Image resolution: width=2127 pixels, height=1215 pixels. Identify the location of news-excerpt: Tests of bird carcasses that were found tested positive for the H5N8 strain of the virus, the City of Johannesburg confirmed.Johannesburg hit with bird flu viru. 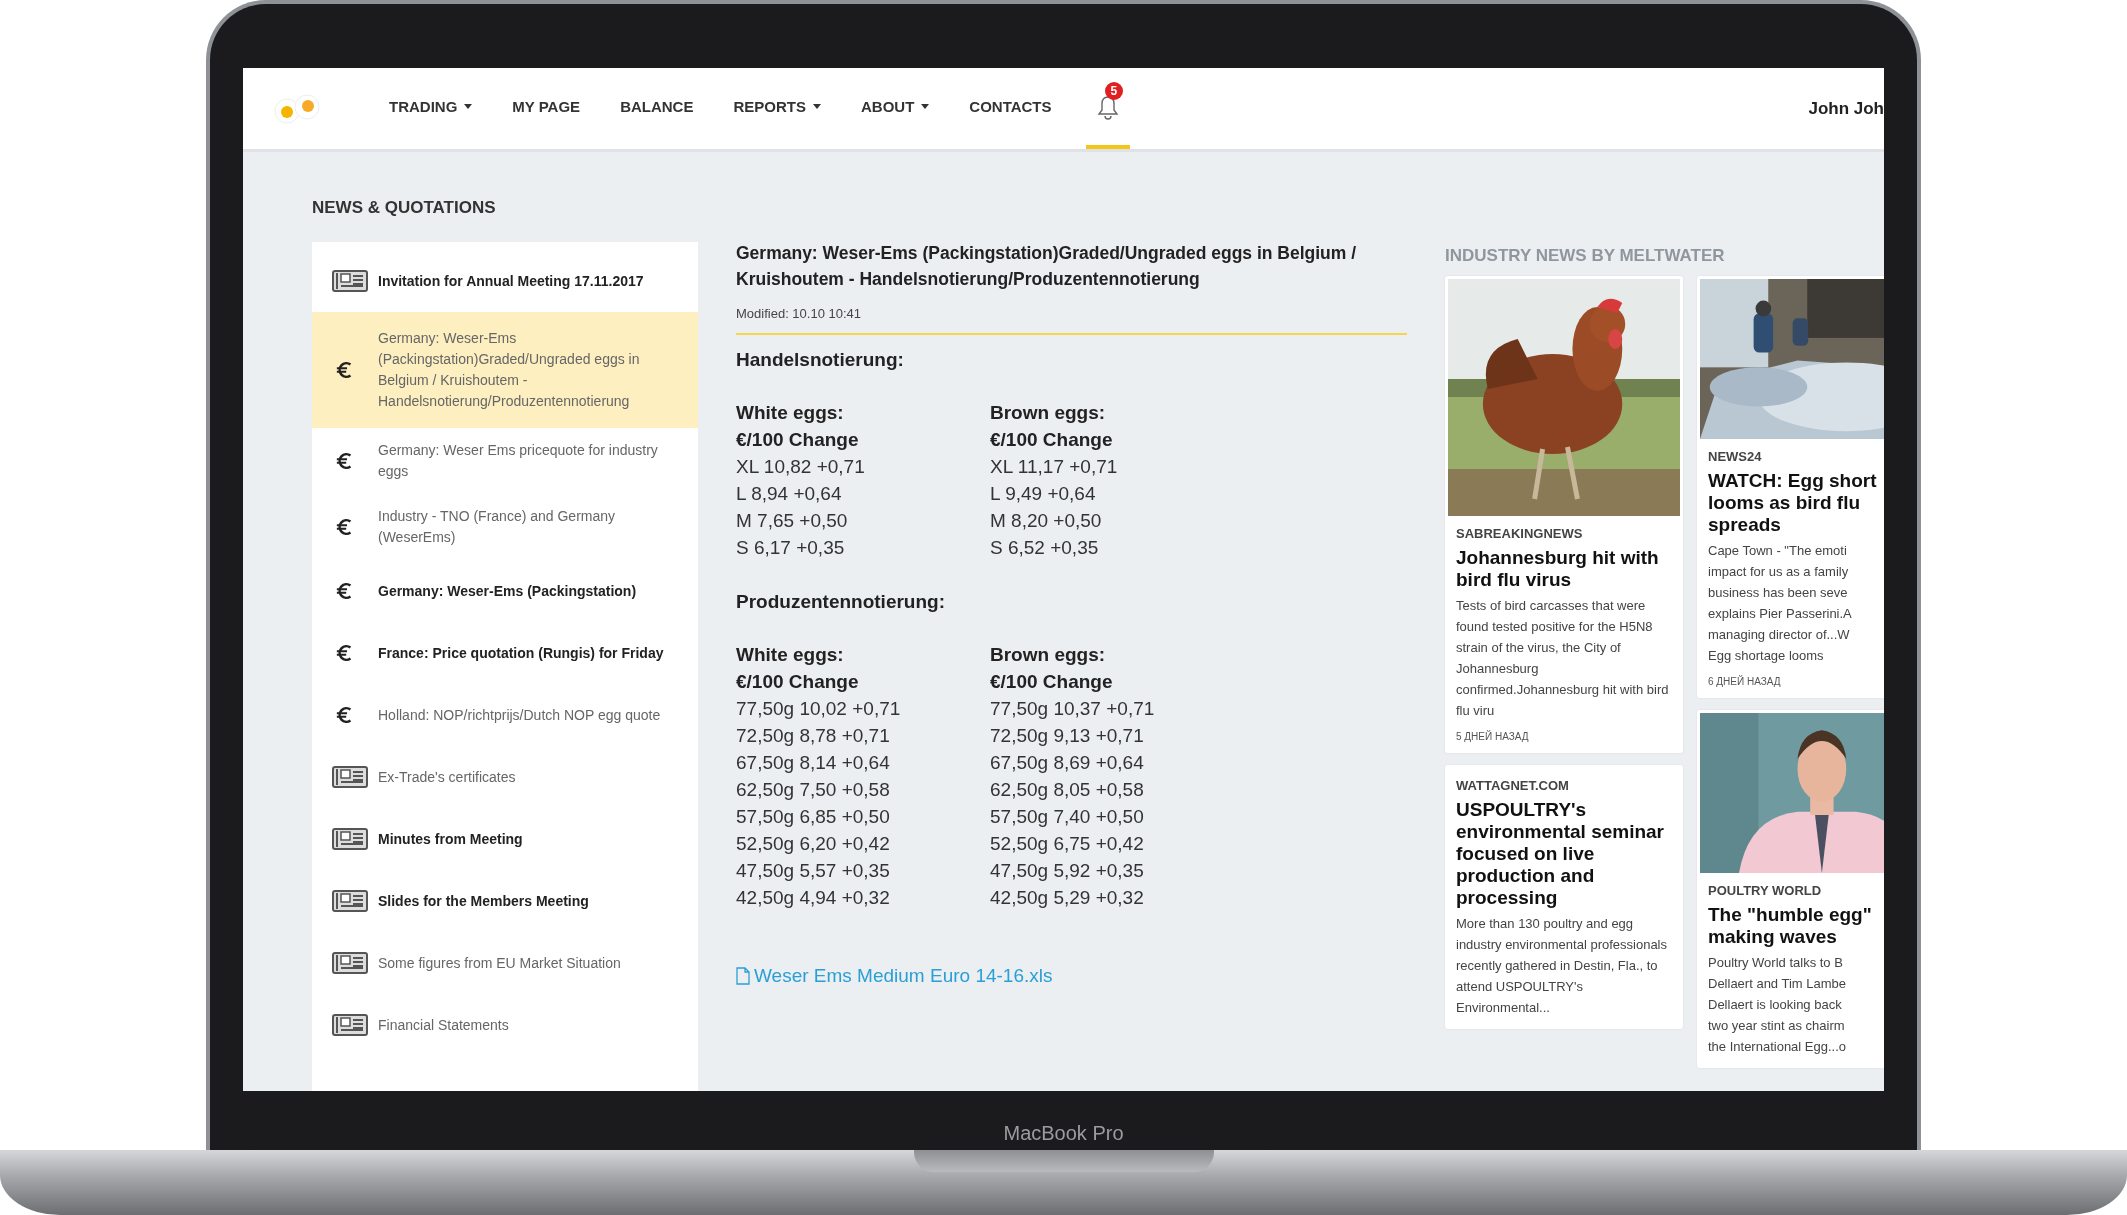
(1563, 658).